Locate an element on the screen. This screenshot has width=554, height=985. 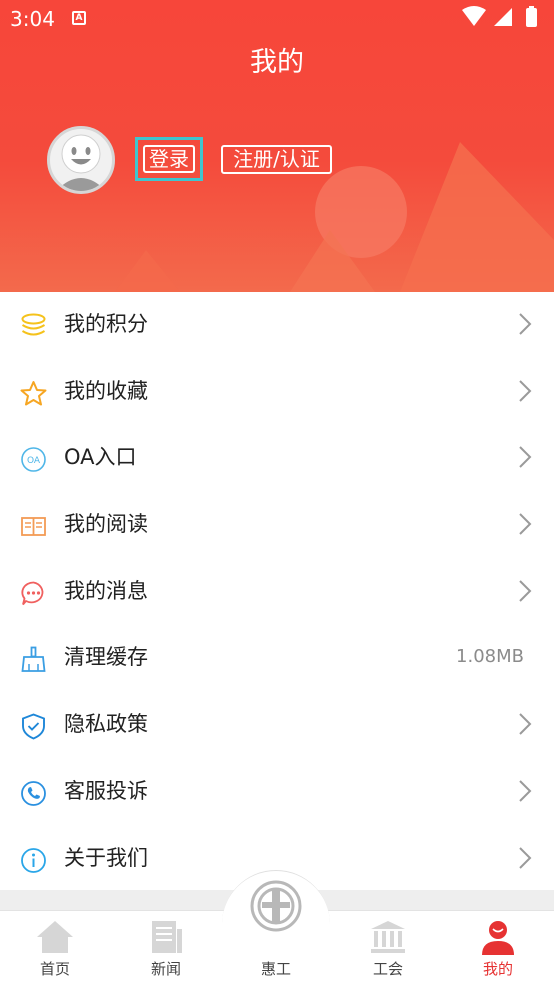
login-button: 登录 is located at coordinates (169, 159).